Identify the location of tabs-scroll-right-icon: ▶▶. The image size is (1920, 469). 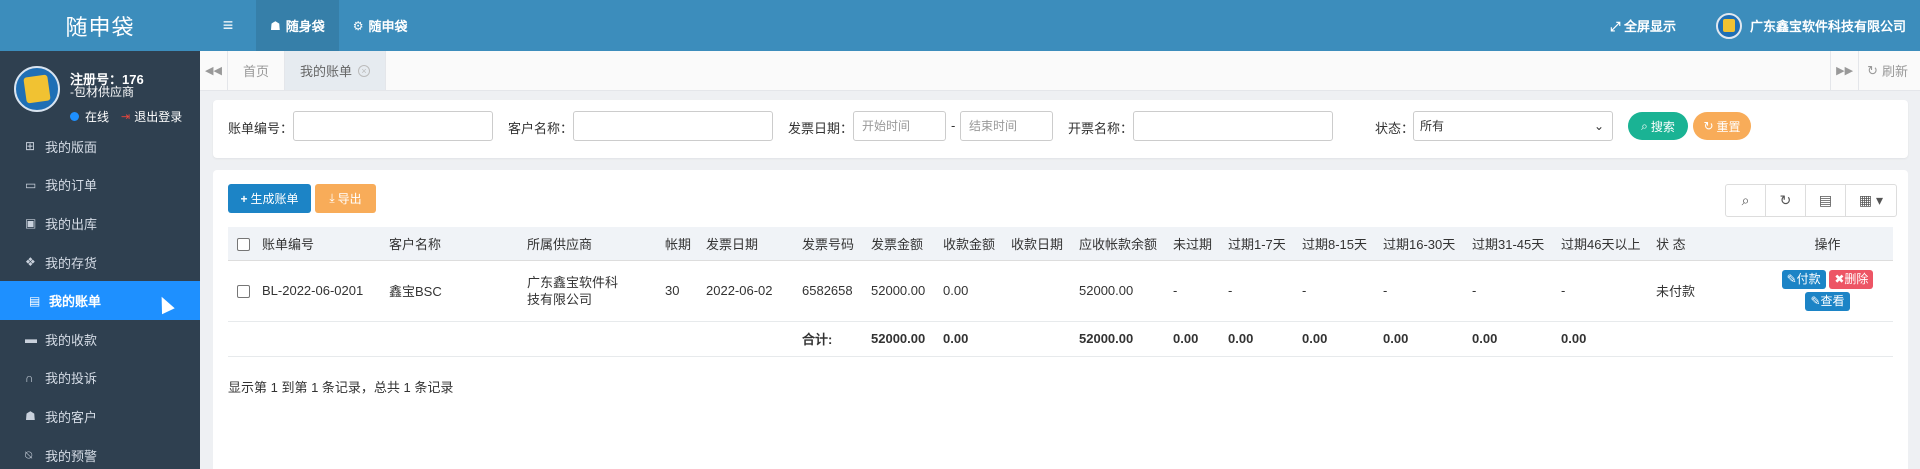
(1844, 70).